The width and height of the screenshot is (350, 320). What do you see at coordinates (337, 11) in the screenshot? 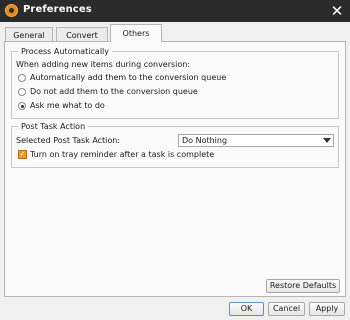
I see `close-icon: ✕` at bounding box center [337, 11].